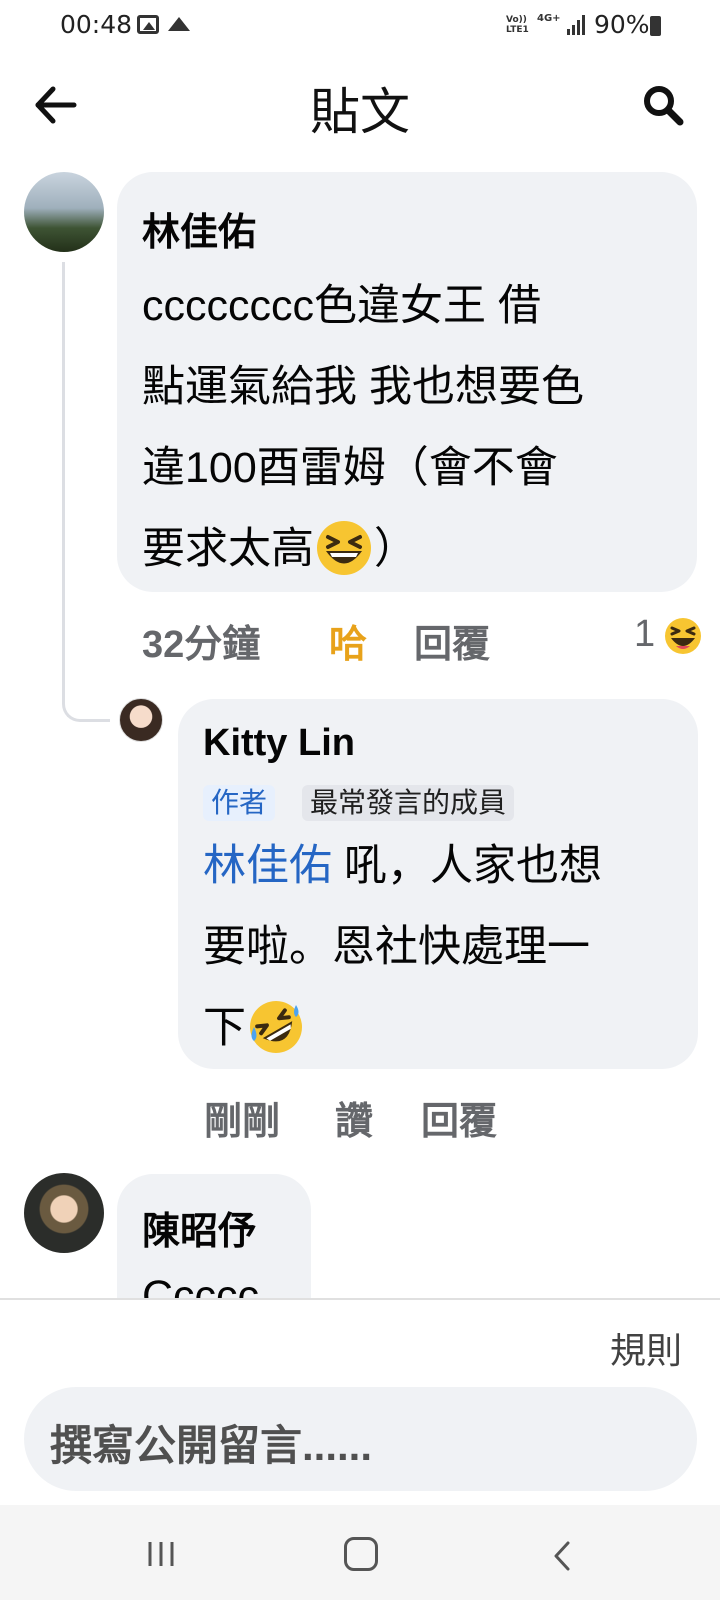 This screenshot has width=720, height=1600. What do you see at coordinates (239, 803) in the screenshot?
I see `author-badge: 作者` at bounding box center [239, 803].